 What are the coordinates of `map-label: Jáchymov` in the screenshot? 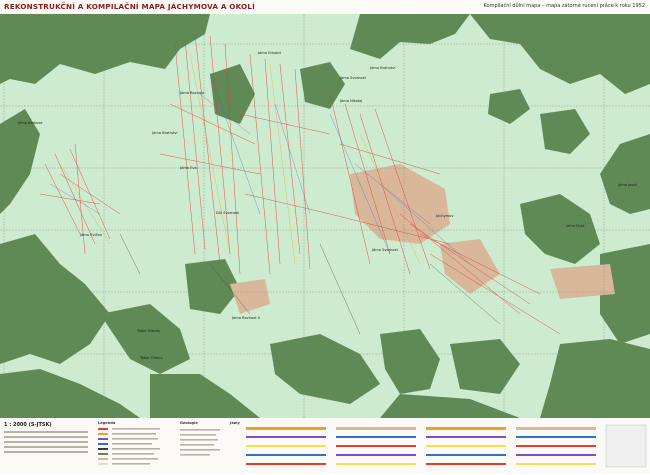 It's located at (444, 216).